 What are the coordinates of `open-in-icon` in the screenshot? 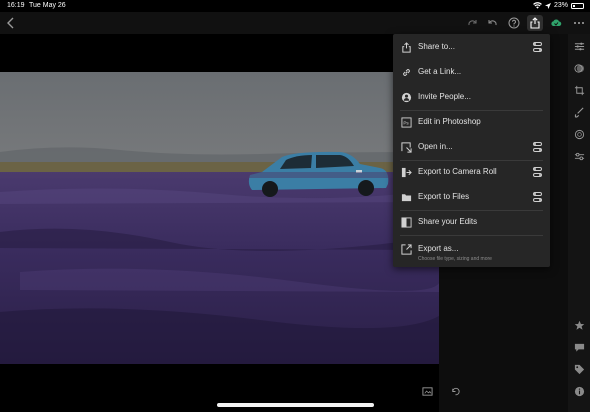 It's located at (406, 147).